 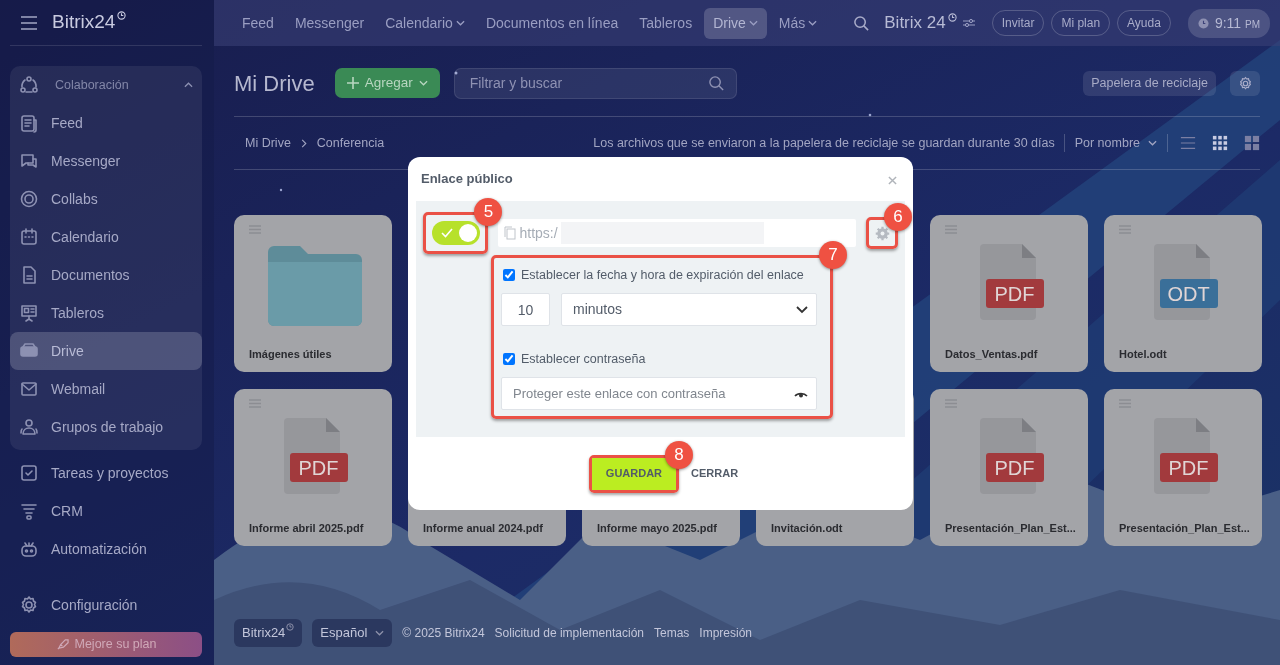 What do you see at coordinates (106, 199) in the screenshot?
I see `sidebar-item: Collabs` at bounding box center [106, 199].